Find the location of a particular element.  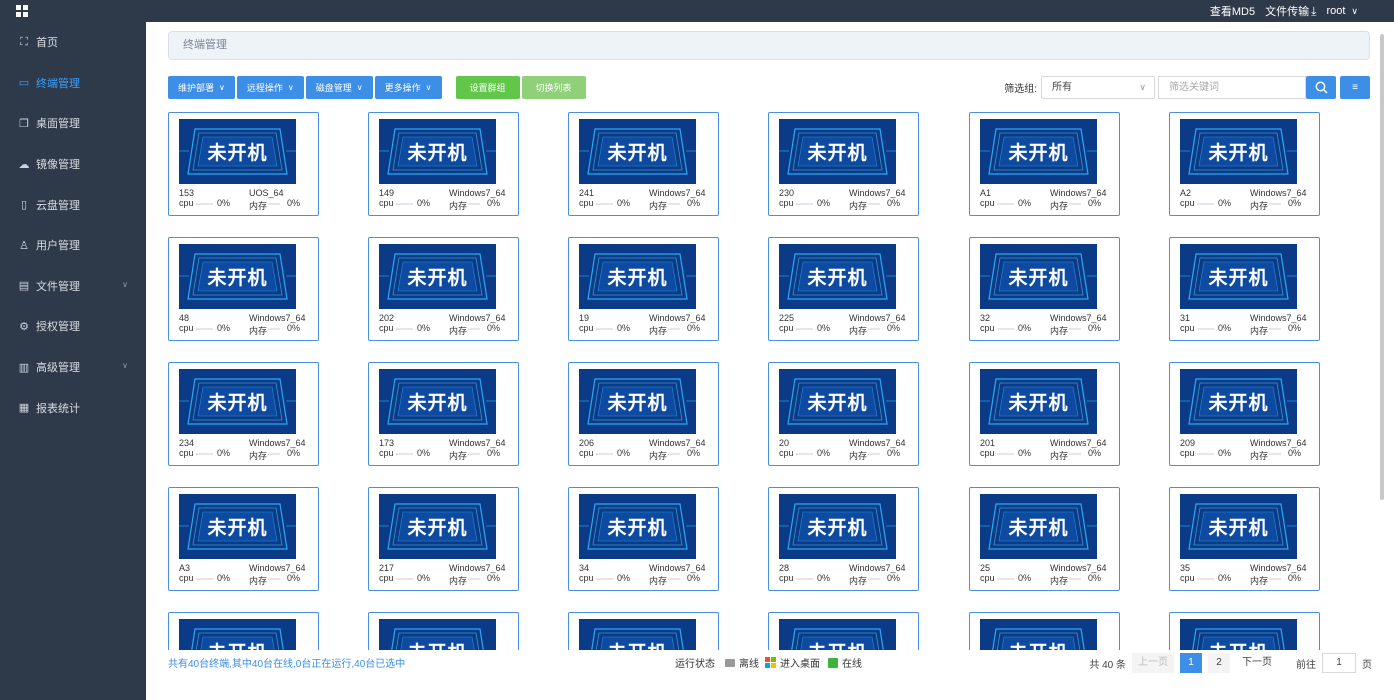

breadcrumb: 终端管理 is located at coordinates (769, 45).